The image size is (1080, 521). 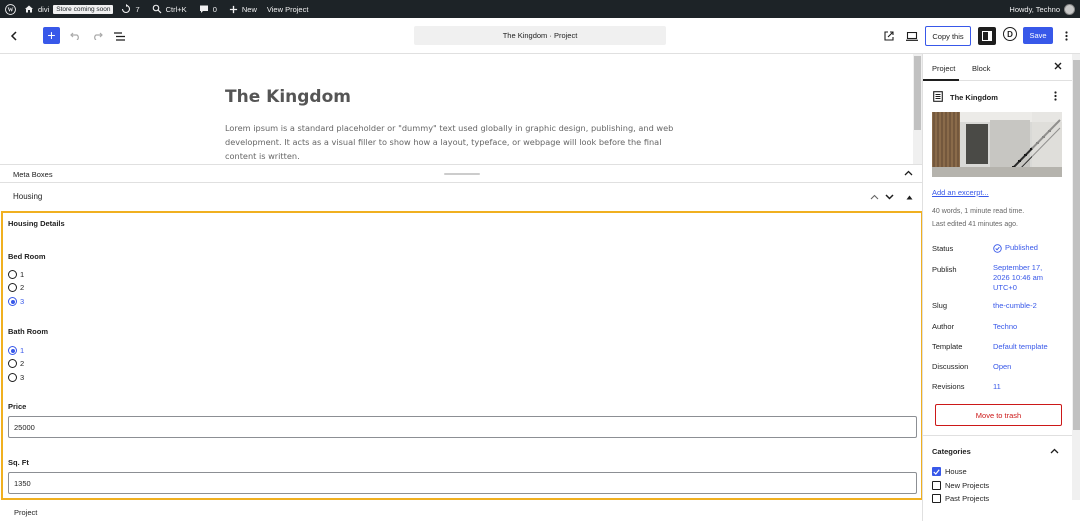 What do you see at coordinates (909, 197) in the screenshot?
I see `toggle-panel-icon` at bounding box center [909, 197].